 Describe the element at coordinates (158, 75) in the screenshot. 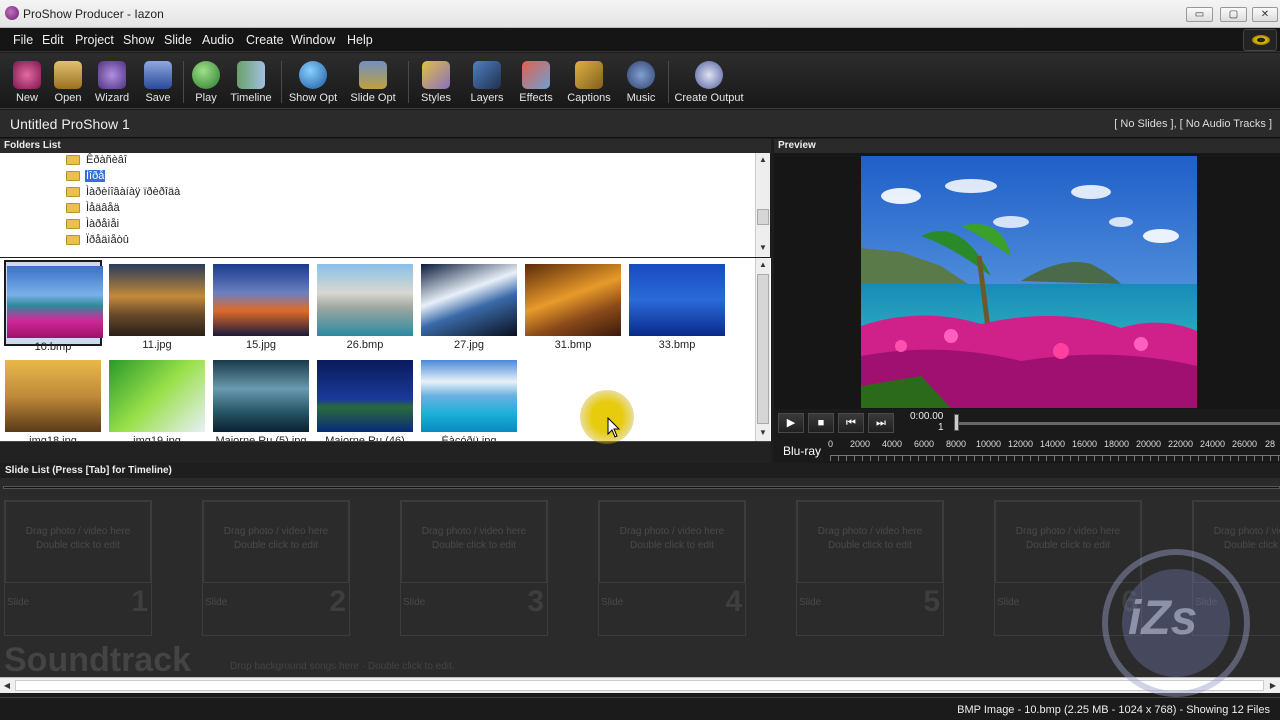

I see `save-icon` at that location.